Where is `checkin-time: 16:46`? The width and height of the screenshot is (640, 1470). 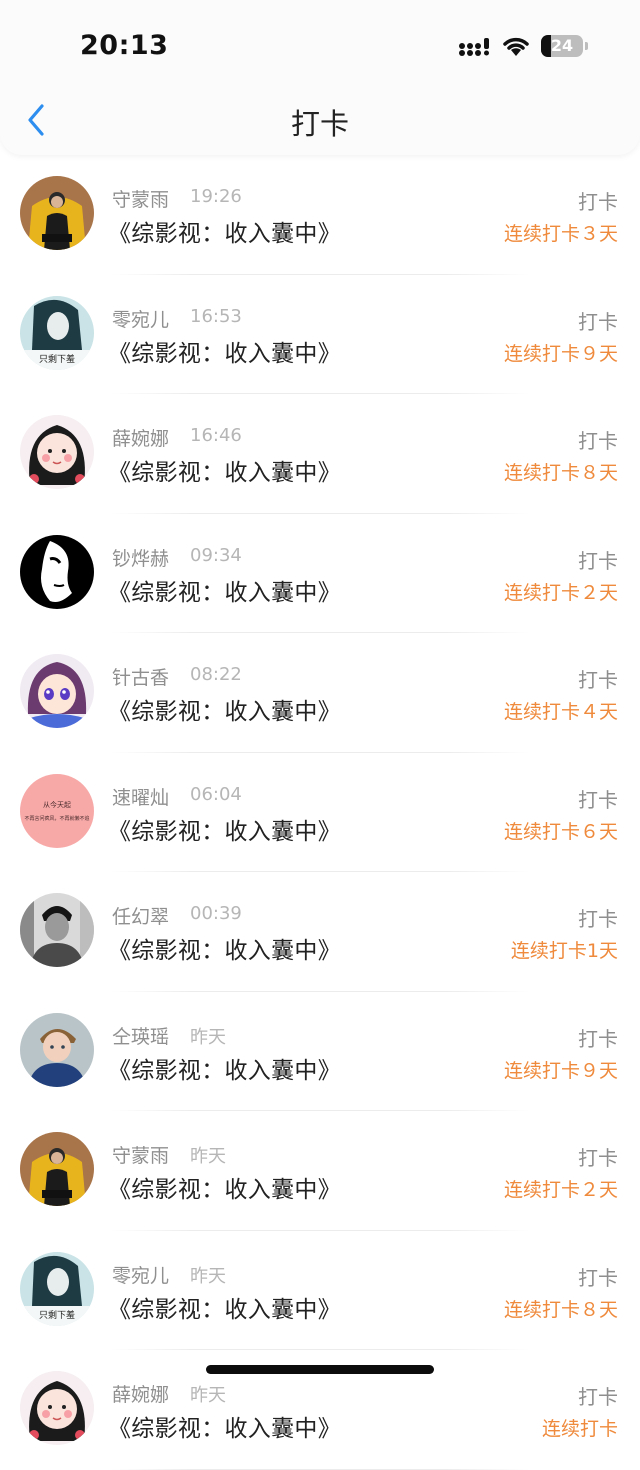
checkin-time: 16:46 is located at coordinates (216, 435).